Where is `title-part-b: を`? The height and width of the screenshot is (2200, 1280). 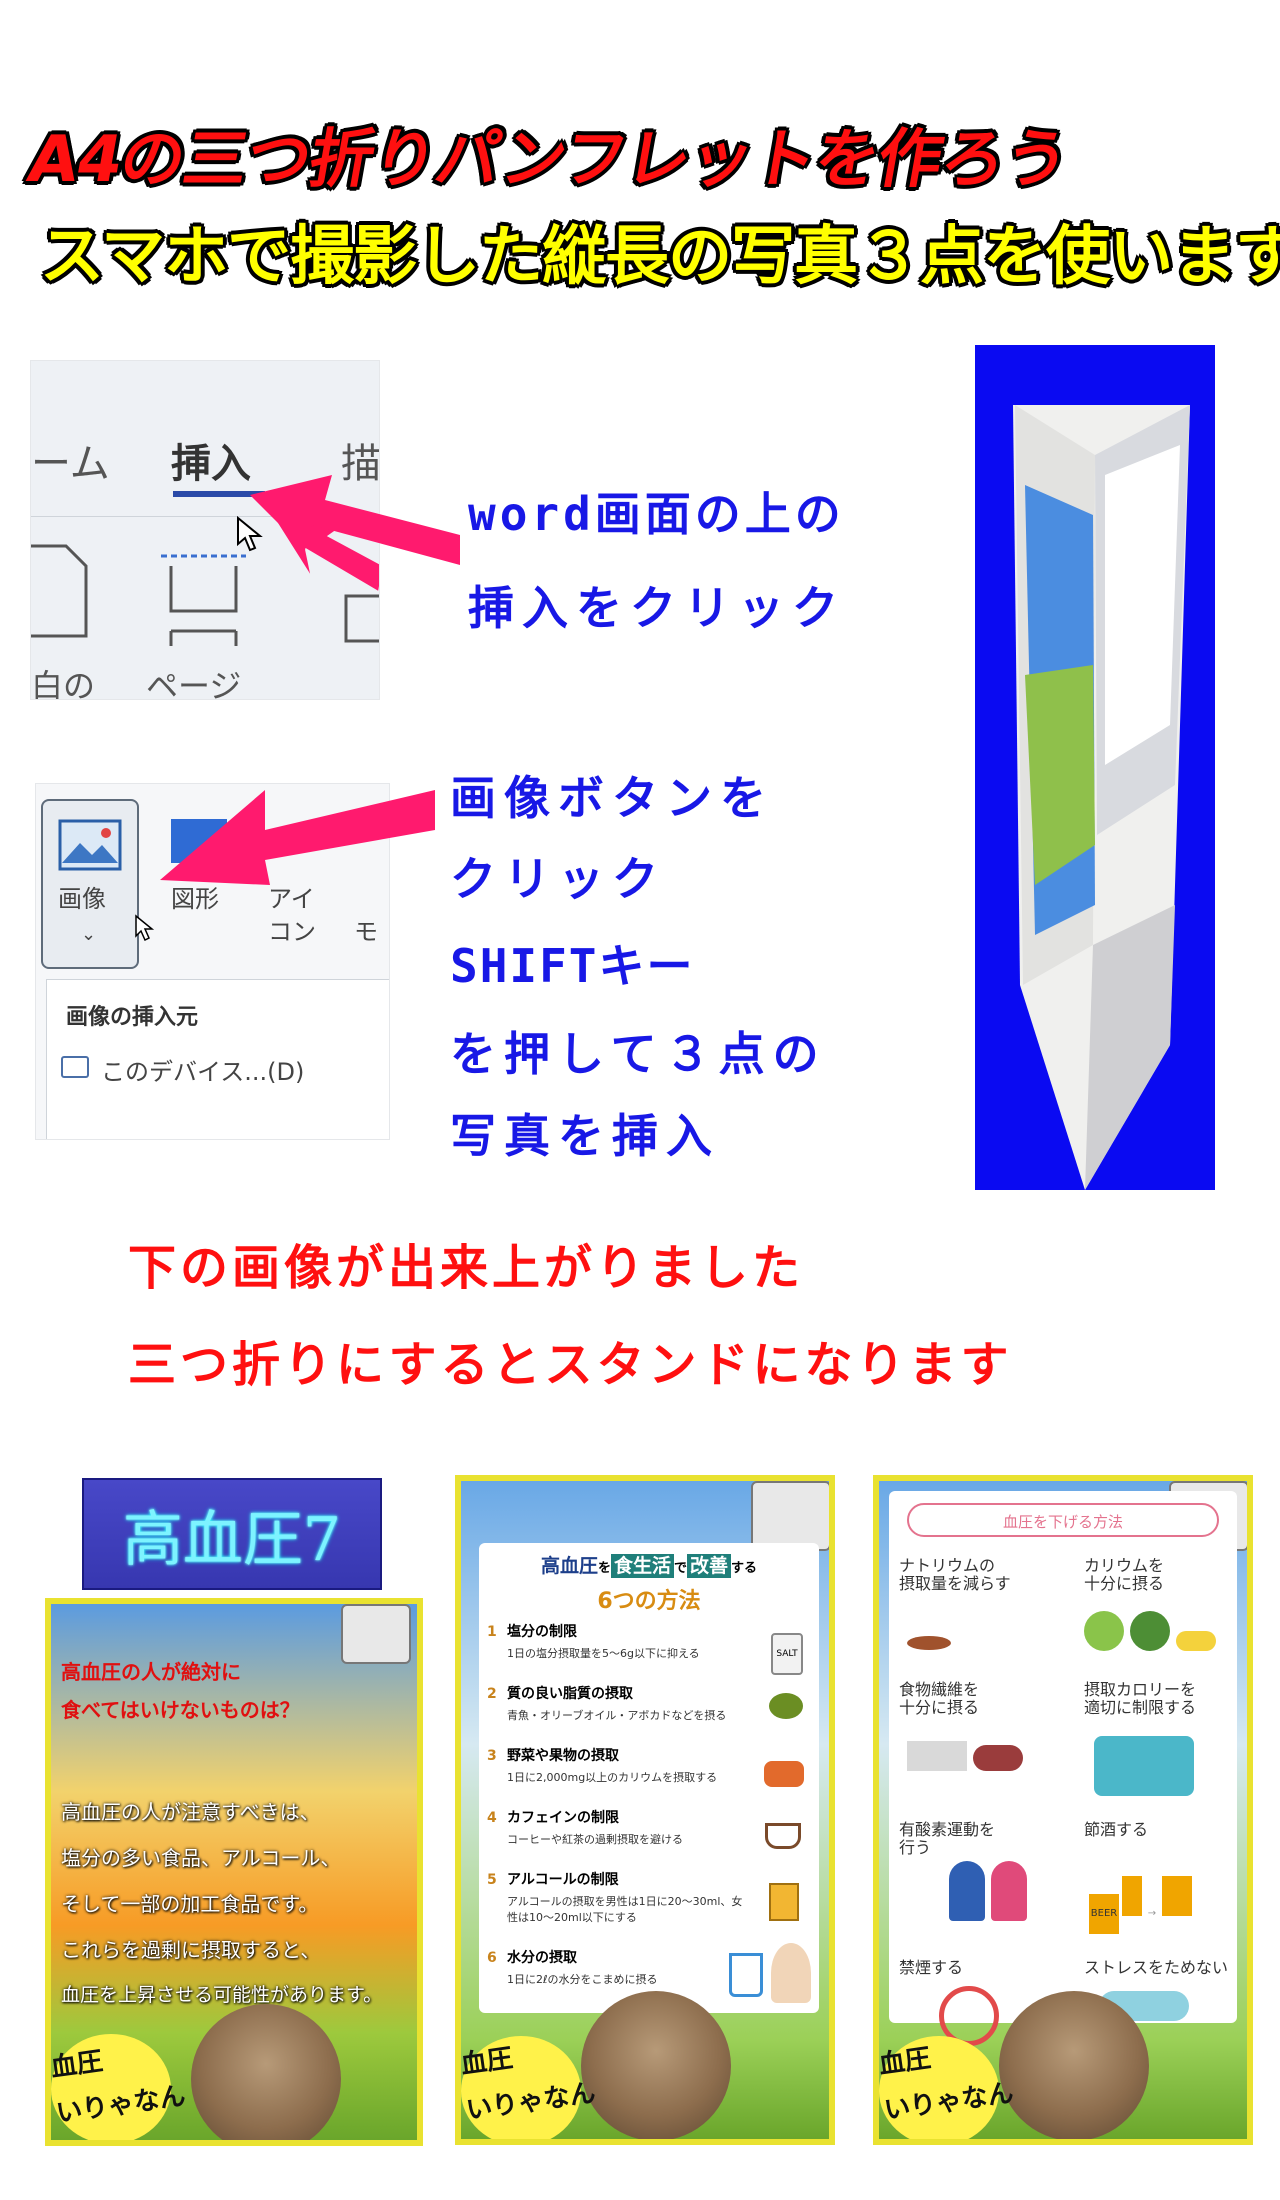 title-part-b: を is located at coordinates (604, 1568).